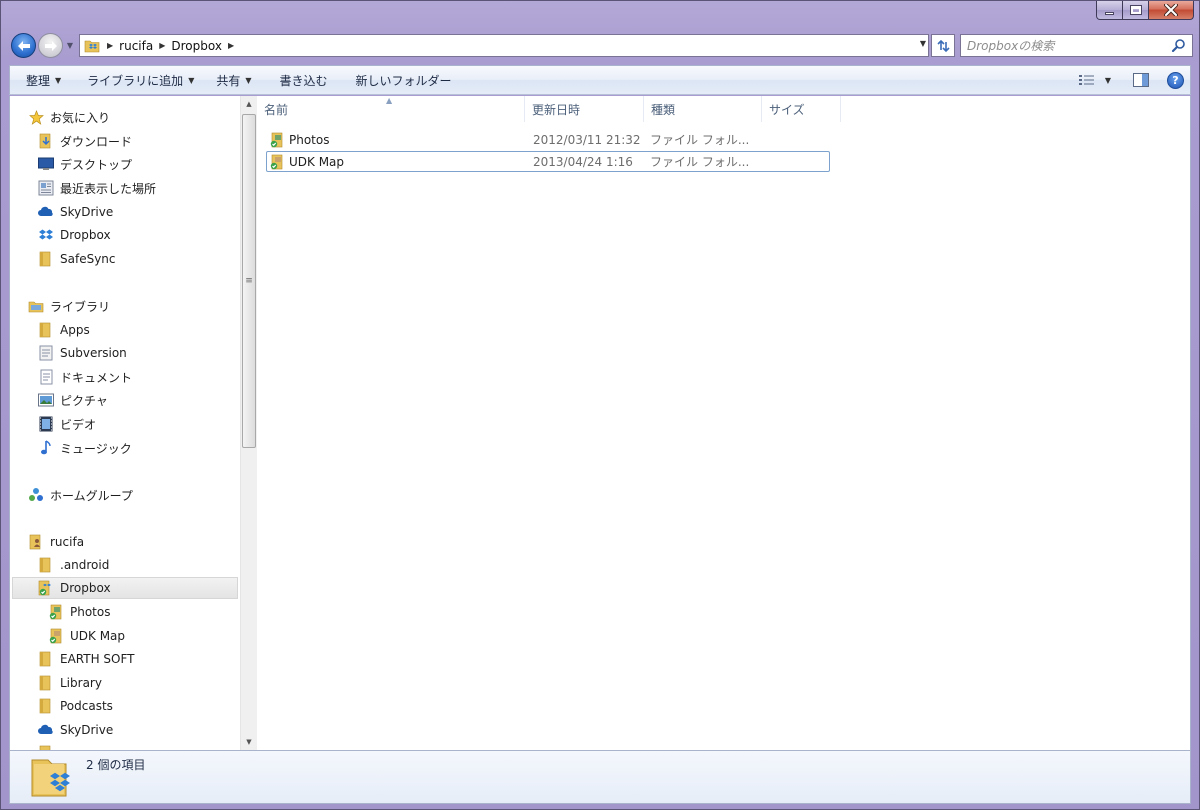  Describe the element at coordinates (556, 109) in the screenshot. I see `column-label: 更新日時` at that location.